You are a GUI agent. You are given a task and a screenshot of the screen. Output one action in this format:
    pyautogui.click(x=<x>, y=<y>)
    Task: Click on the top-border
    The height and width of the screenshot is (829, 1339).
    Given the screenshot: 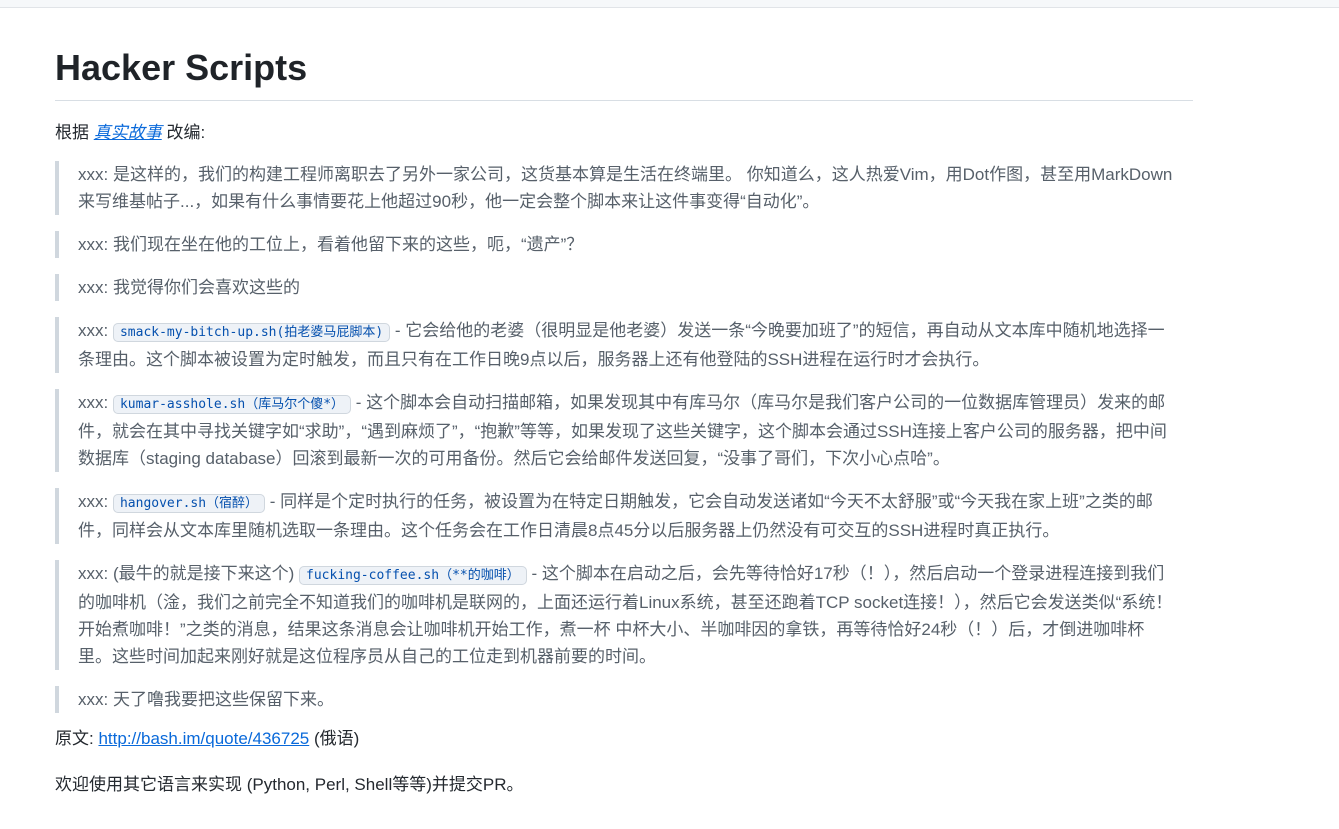 What is the action you would take?
    pyautogui.click(x=669, y=4)
    